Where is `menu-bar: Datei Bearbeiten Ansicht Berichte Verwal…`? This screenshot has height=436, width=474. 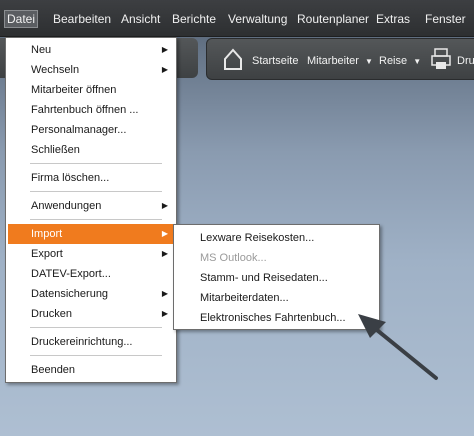 menu-bar: Datei Bearbeiten Ansicht Berichte Verwal… is located at coordinates (237, 18).